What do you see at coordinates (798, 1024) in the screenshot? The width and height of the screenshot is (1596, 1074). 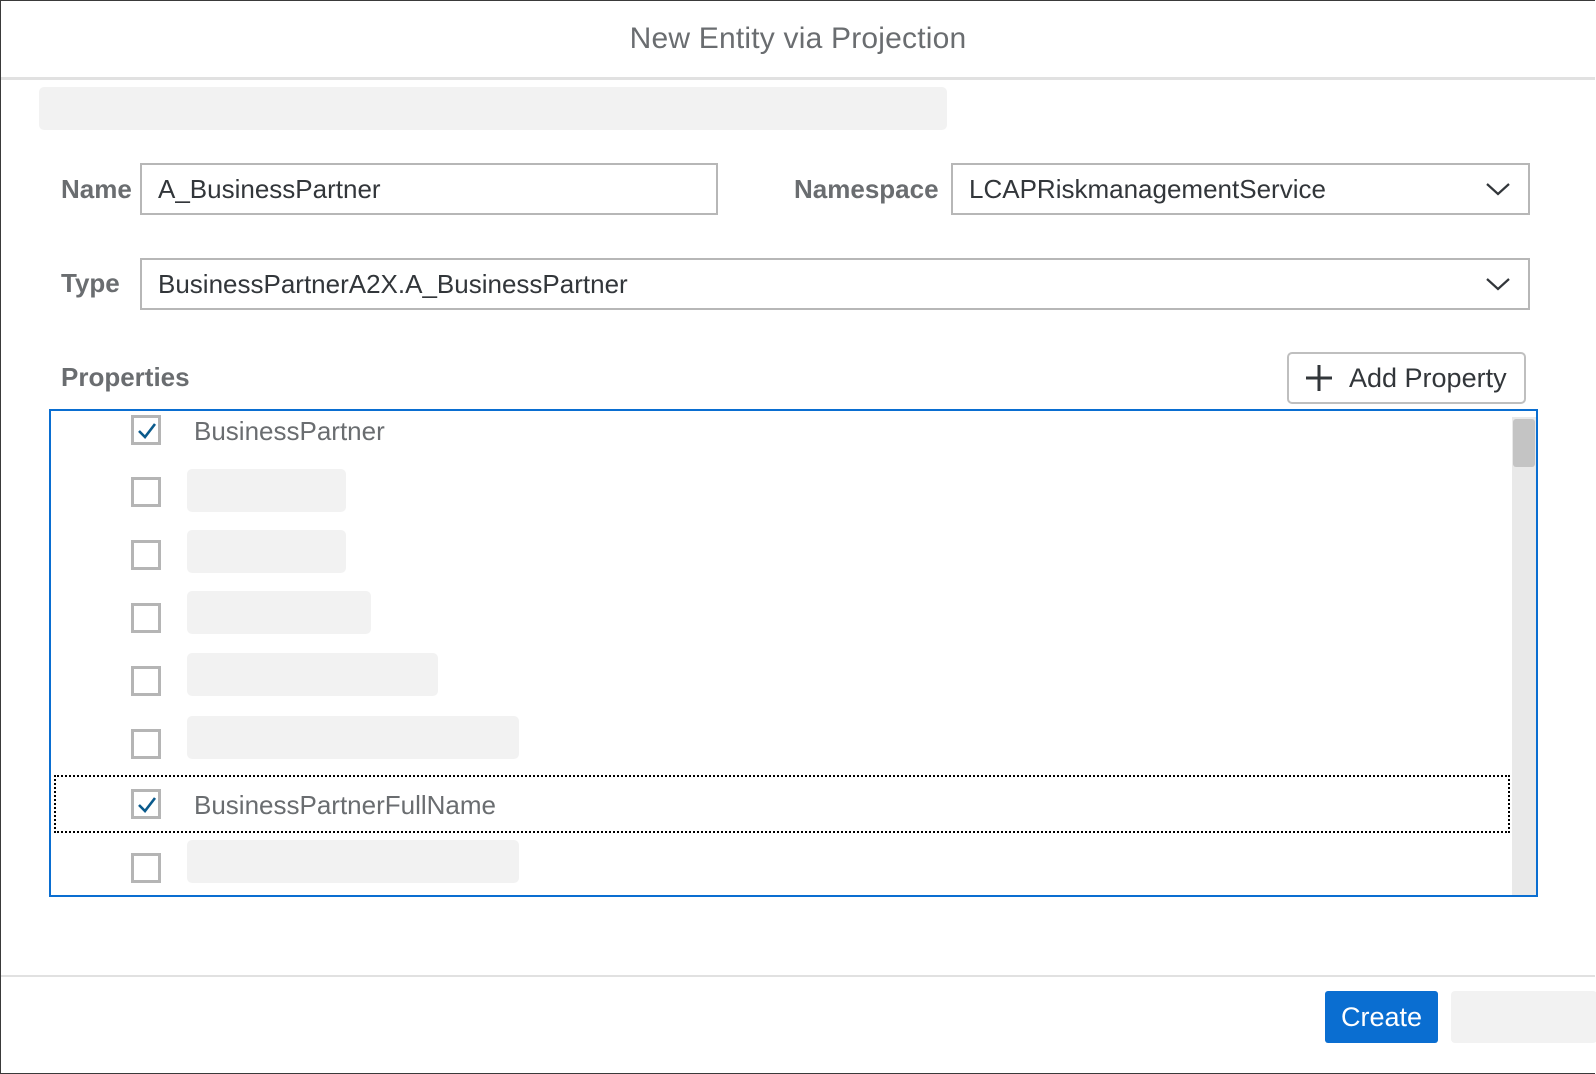 I see `dialog-footer: Create` at bounding box center [798, 1024].